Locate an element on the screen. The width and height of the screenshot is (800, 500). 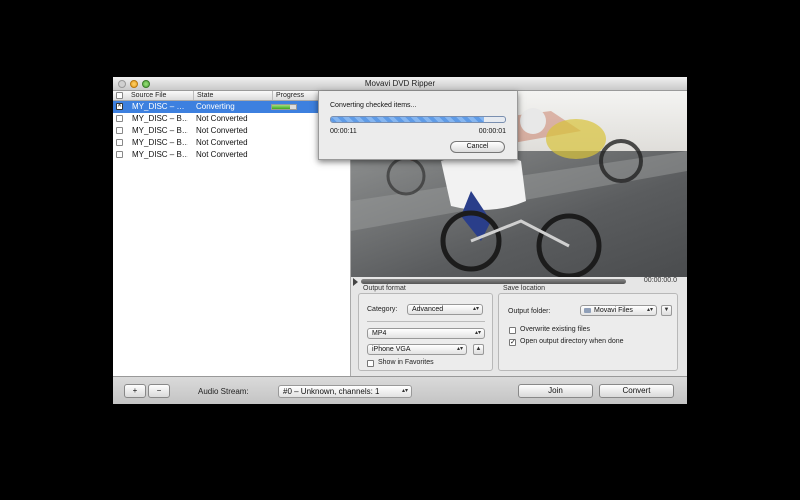
conversion-progress-bar is located at coordinates (418, 119).